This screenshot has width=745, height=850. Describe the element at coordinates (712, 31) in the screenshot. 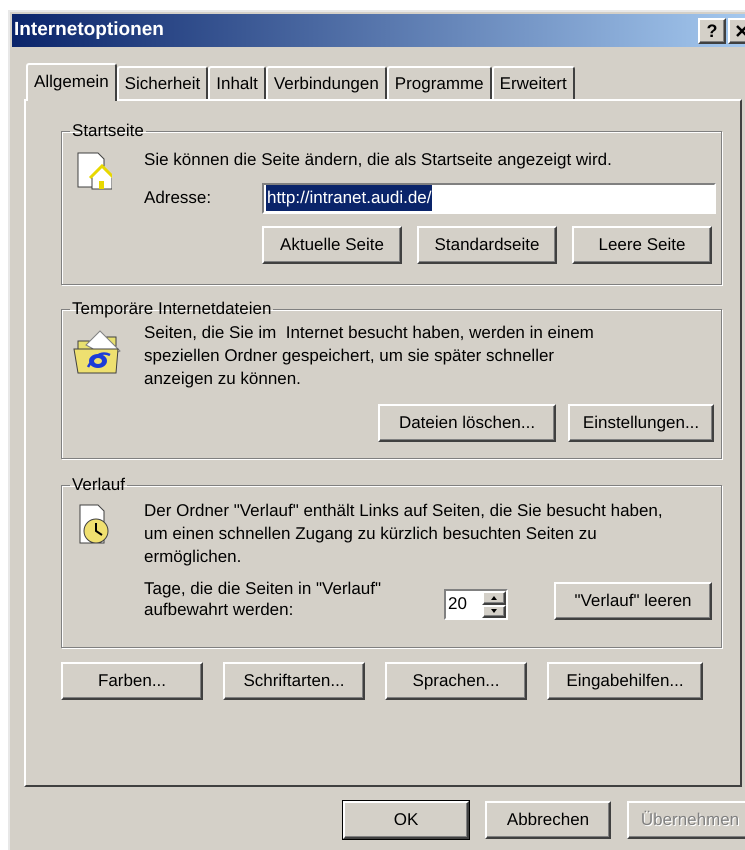

I see `help-button: ?` at that location.